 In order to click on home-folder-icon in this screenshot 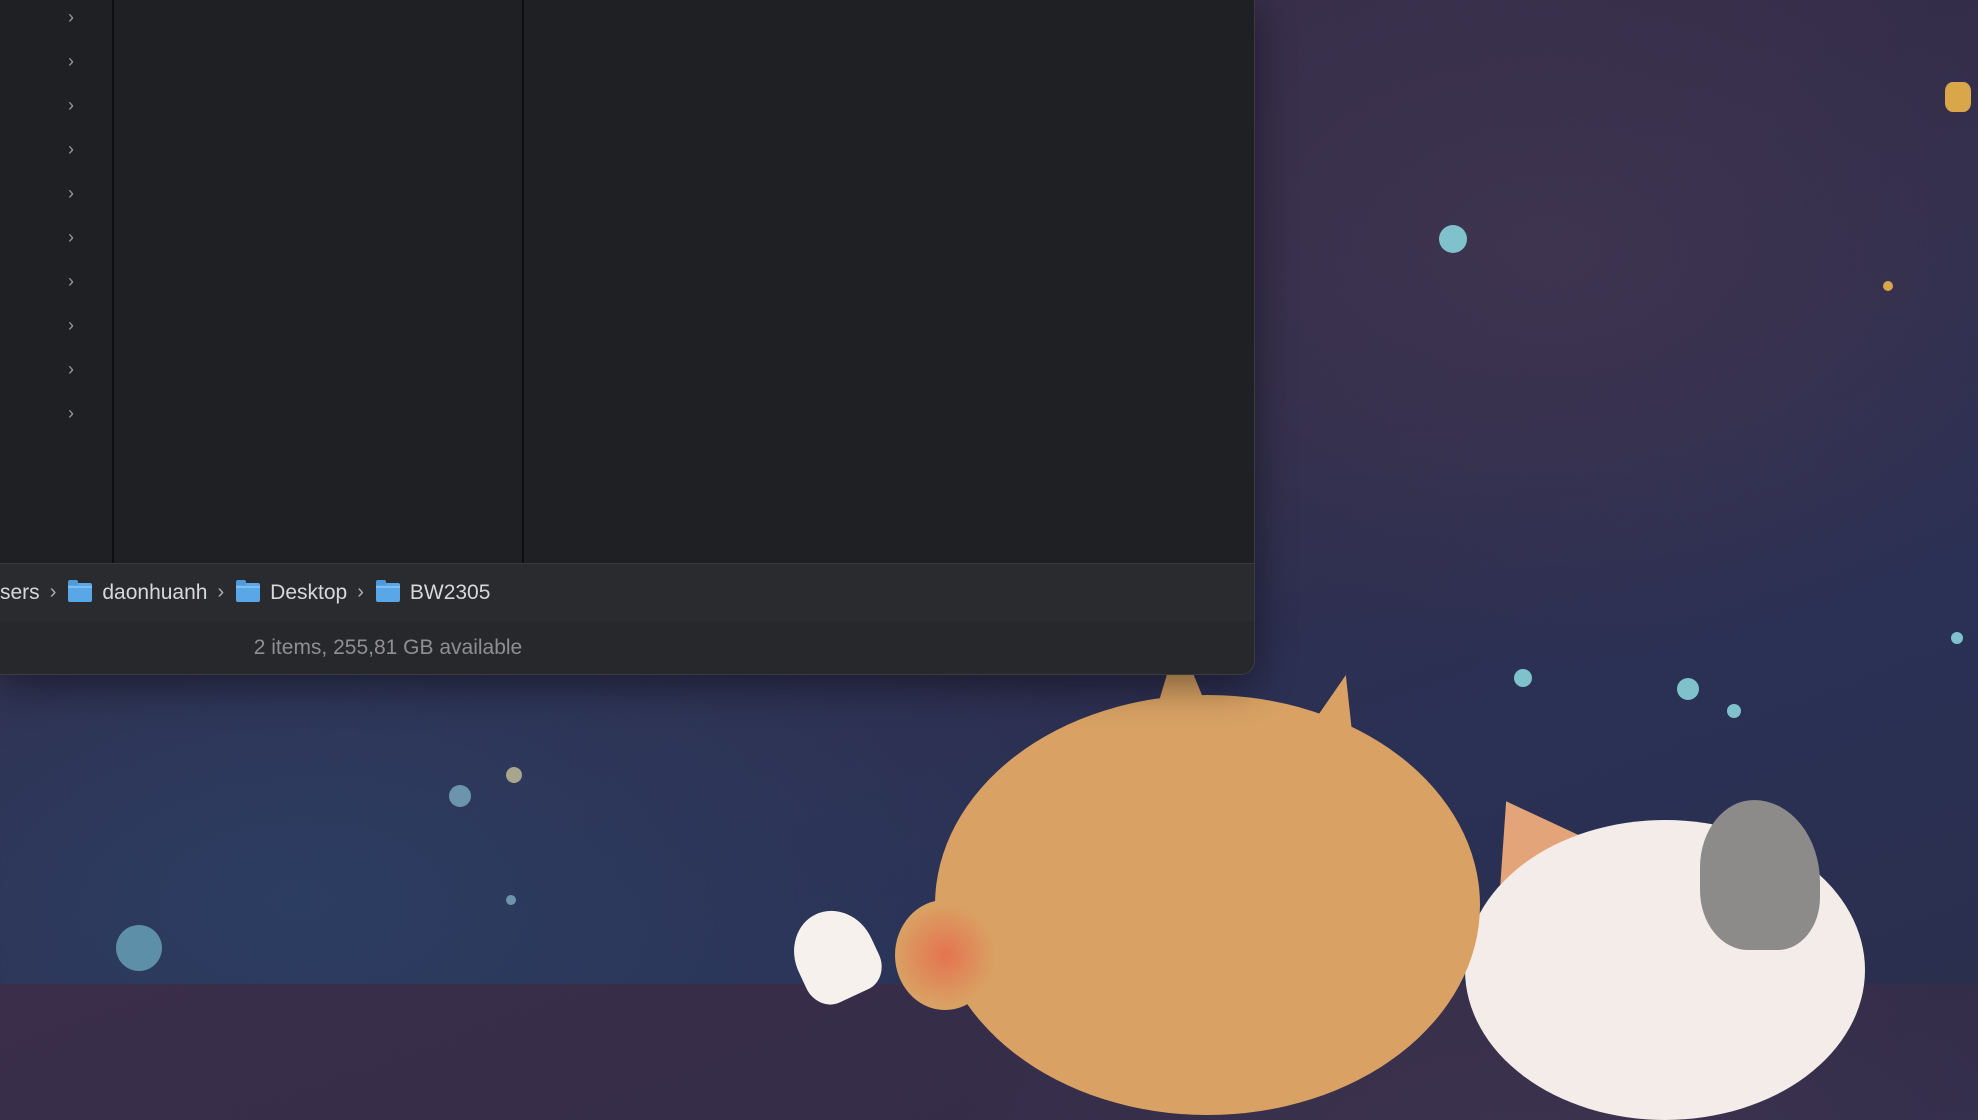, I will do `click(80, 591)`.